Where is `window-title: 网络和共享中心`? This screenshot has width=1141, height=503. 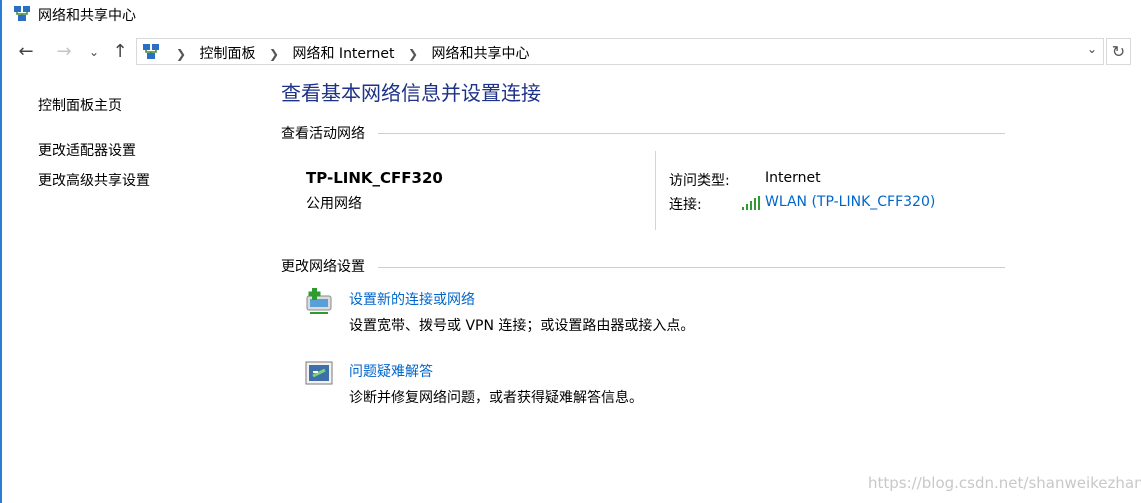 window-title: 网络和共享中心 is located at coordinates (87, 16).